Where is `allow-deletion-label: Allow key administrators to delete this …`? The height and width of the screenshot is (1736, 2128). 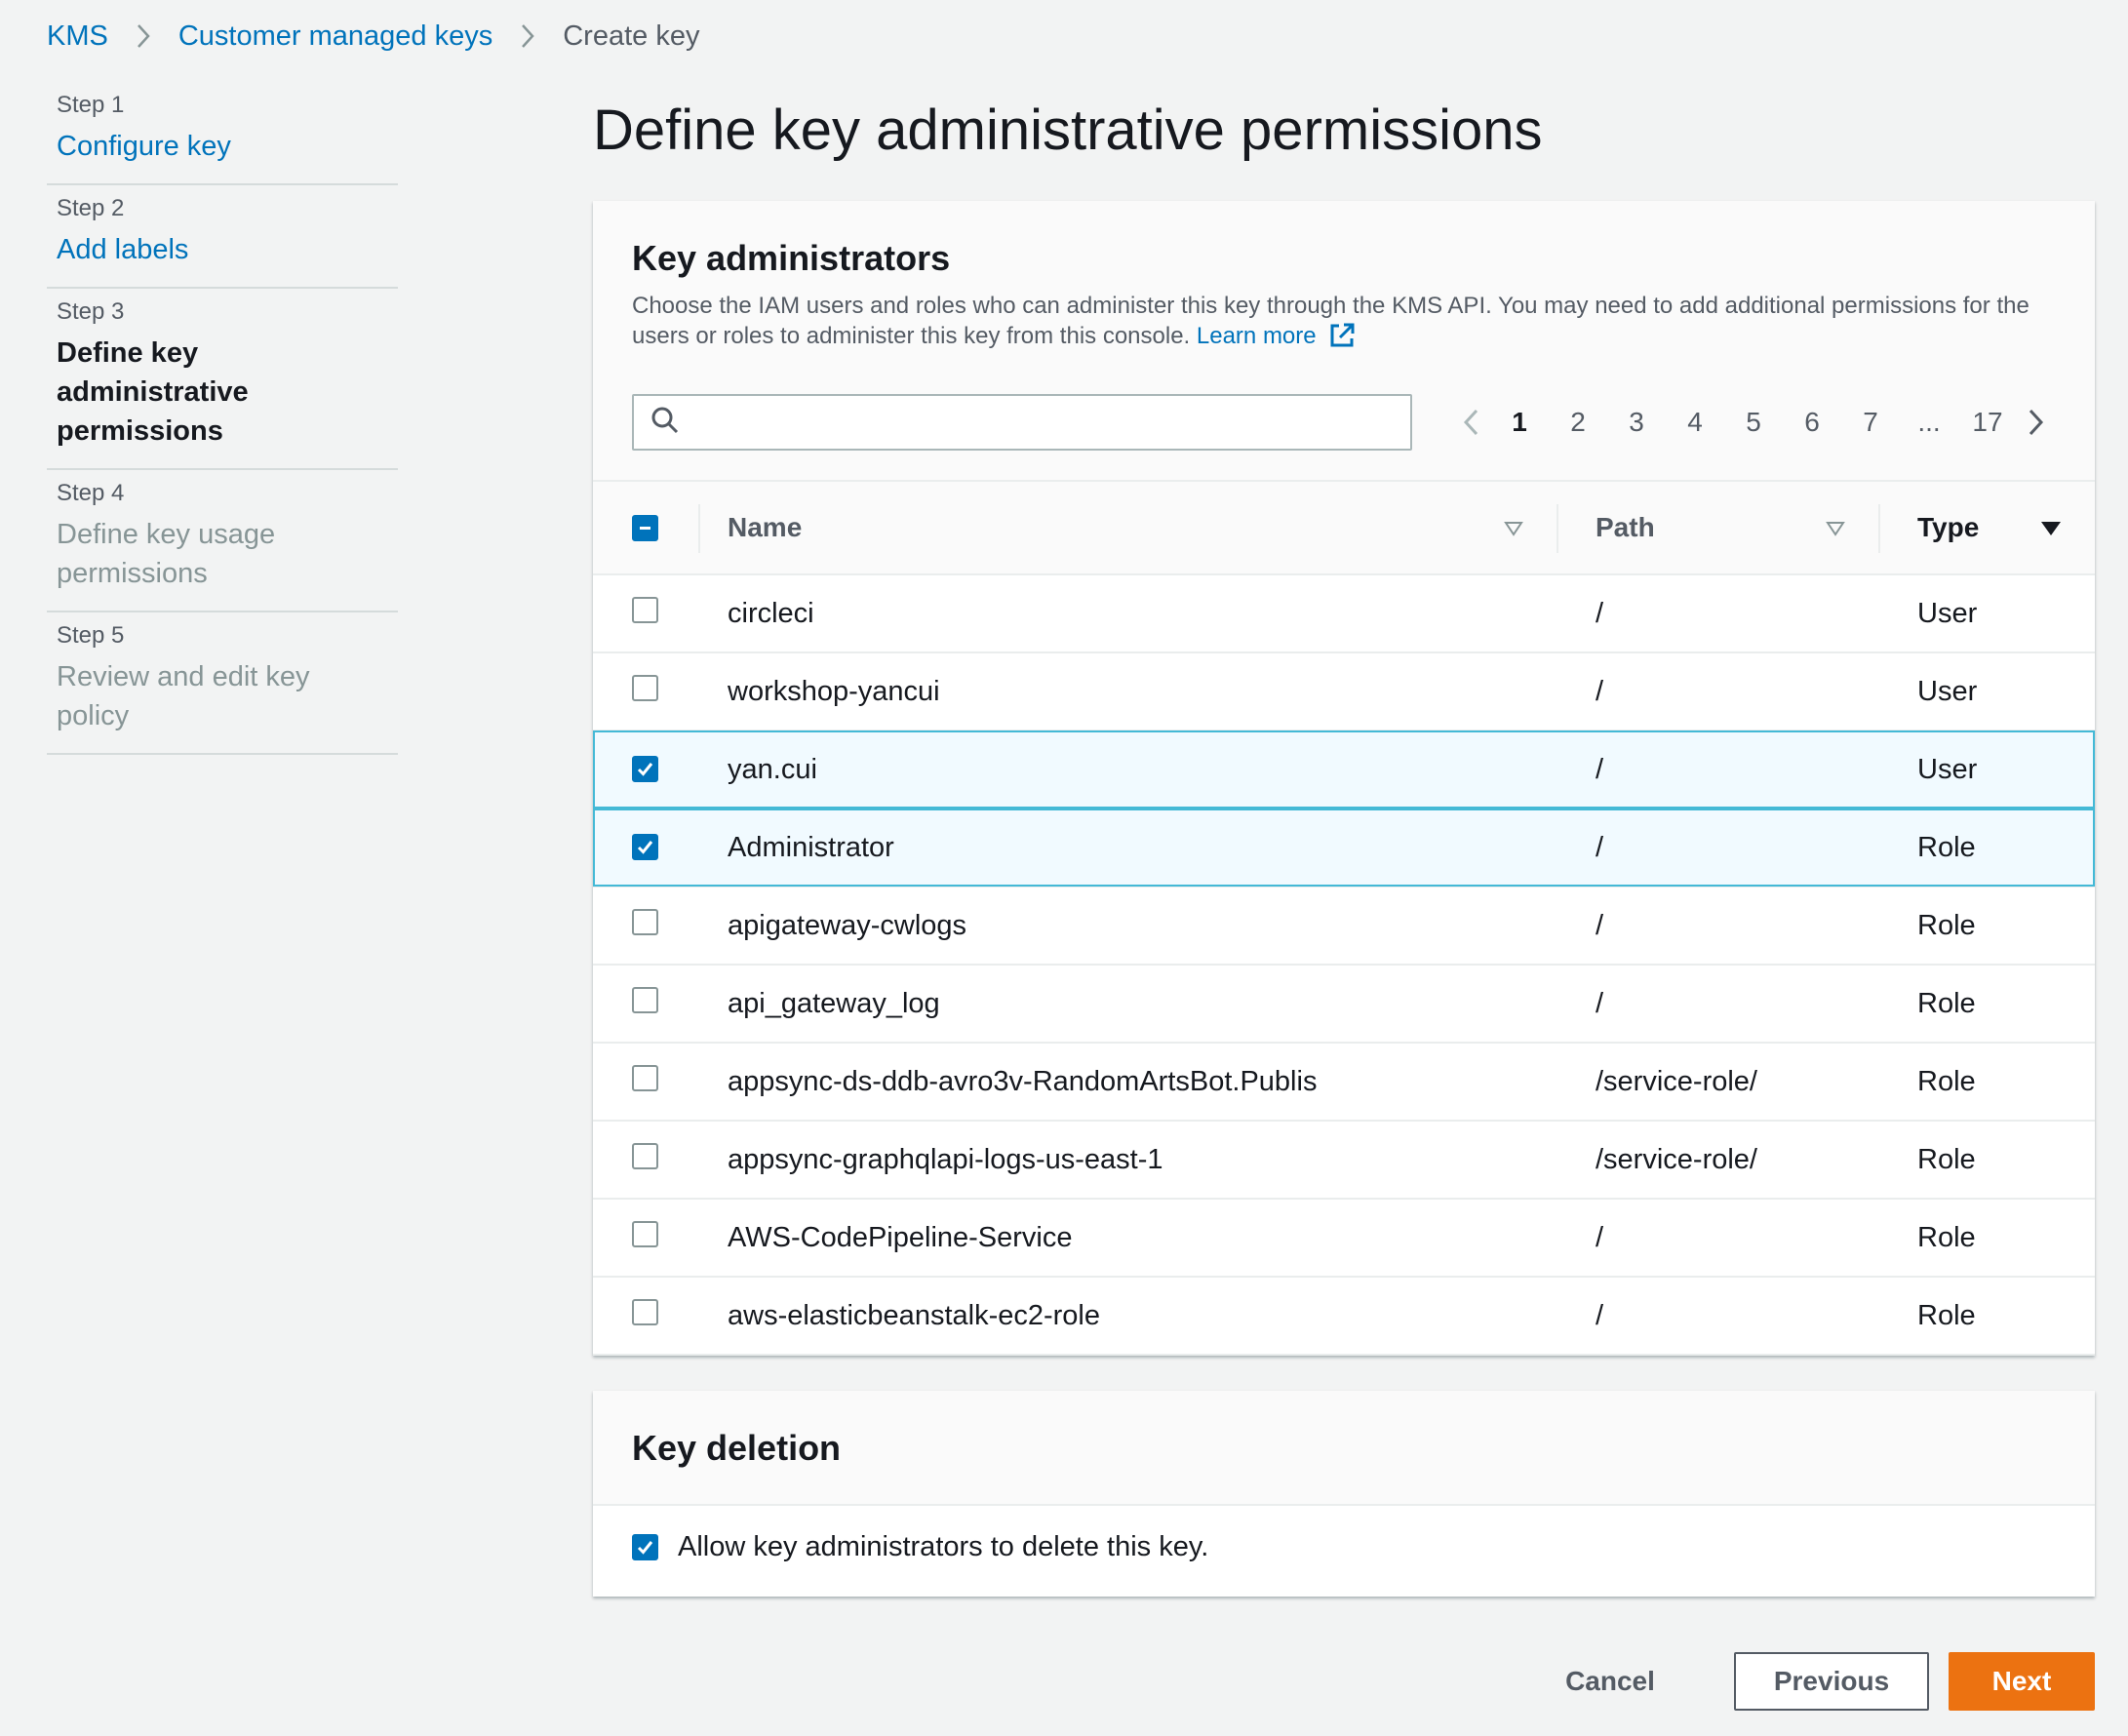
allow-deletion-label: Allow key administrators to delete this … is located at coordinates (943, 1547).